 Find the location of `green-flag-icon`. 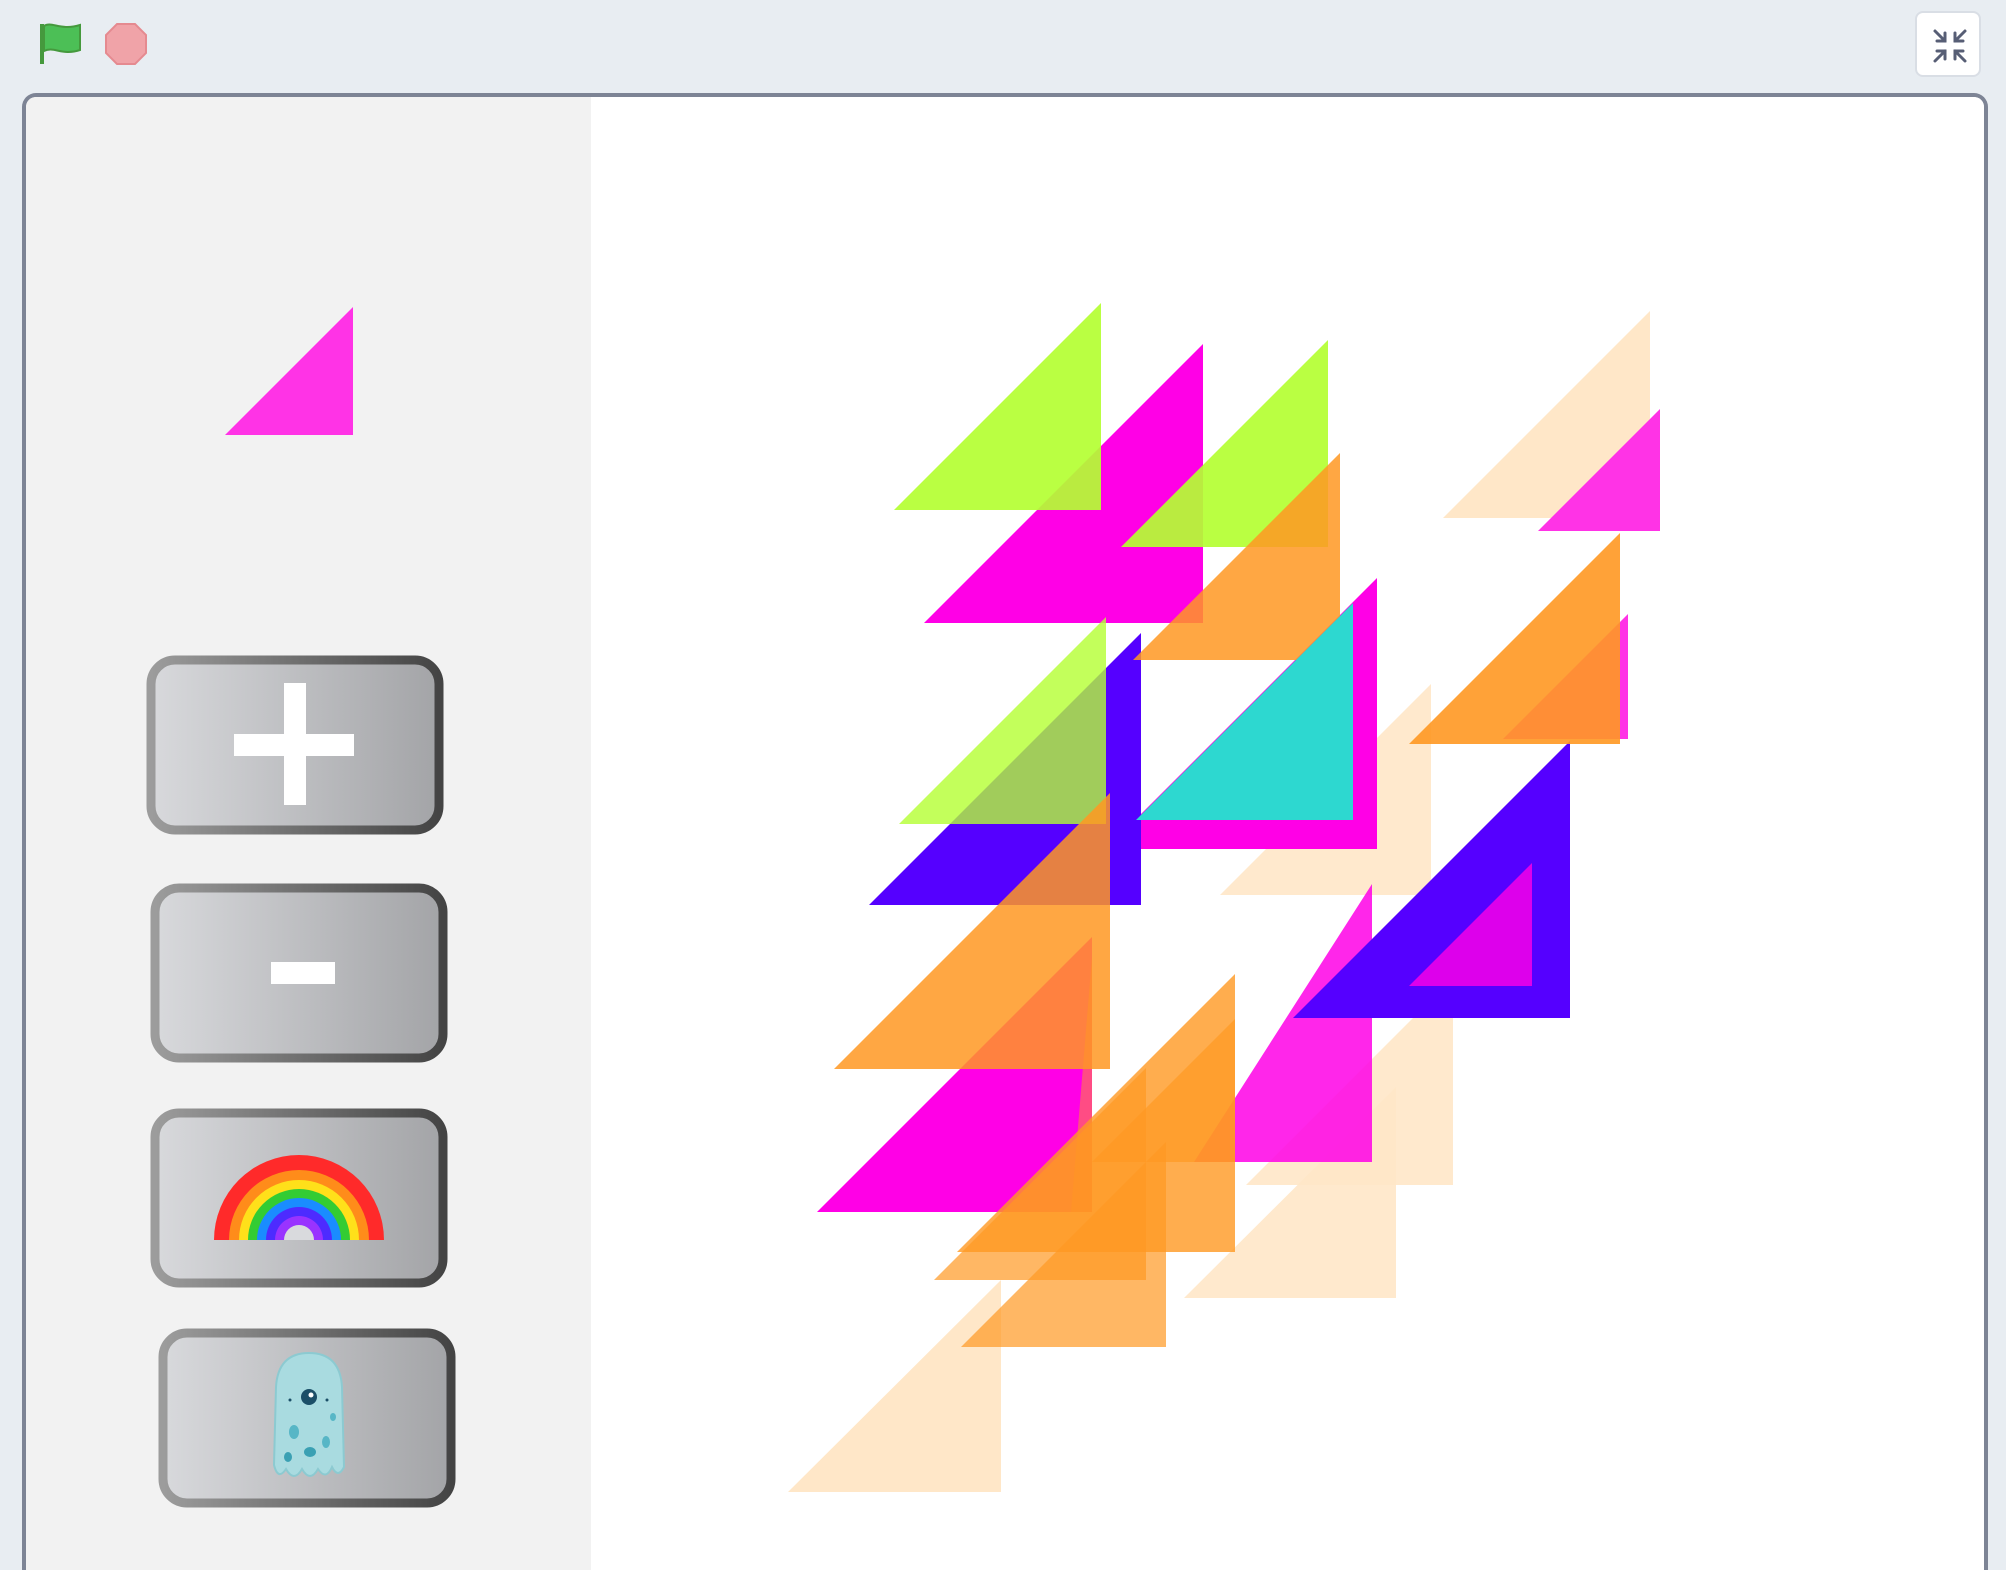

green-flag-icon is located at coordinates (60, 44).